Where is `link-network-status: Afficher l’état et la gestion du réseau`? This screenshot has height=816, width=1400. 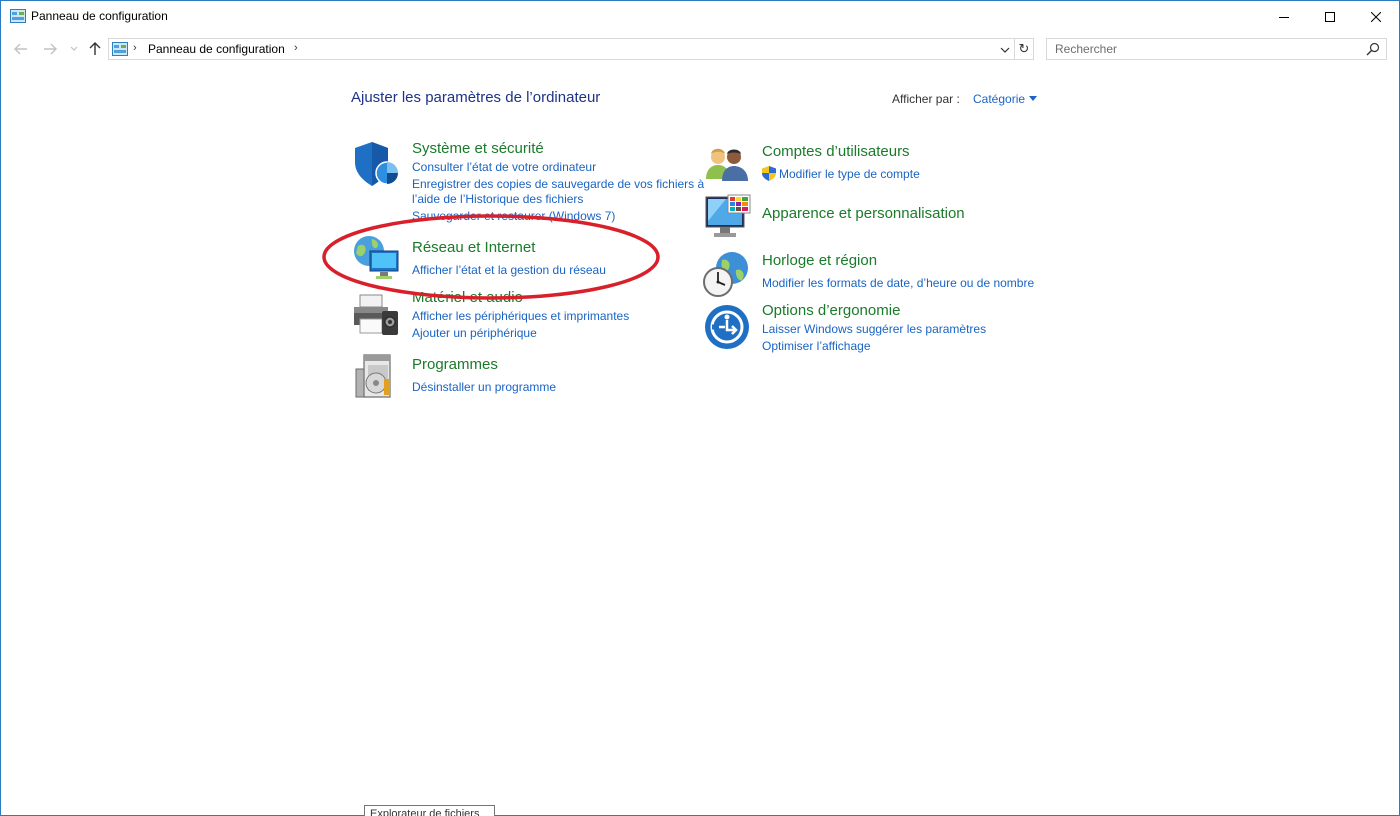 link-network-status: Afficher l’état et la gestion du réseau is located at coordinates (509, 270).